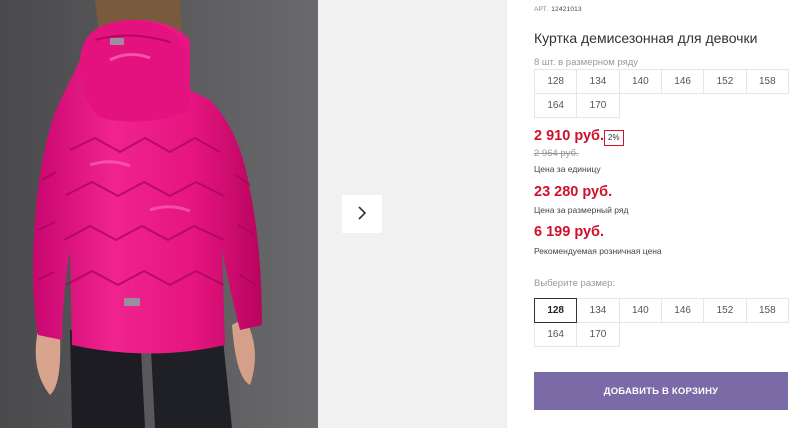 This screenshot has height=428, width=800. I want to click on add-to-cart-button: ДОБАВИТЬ В КОРЗИНУ, so click(661, 391).